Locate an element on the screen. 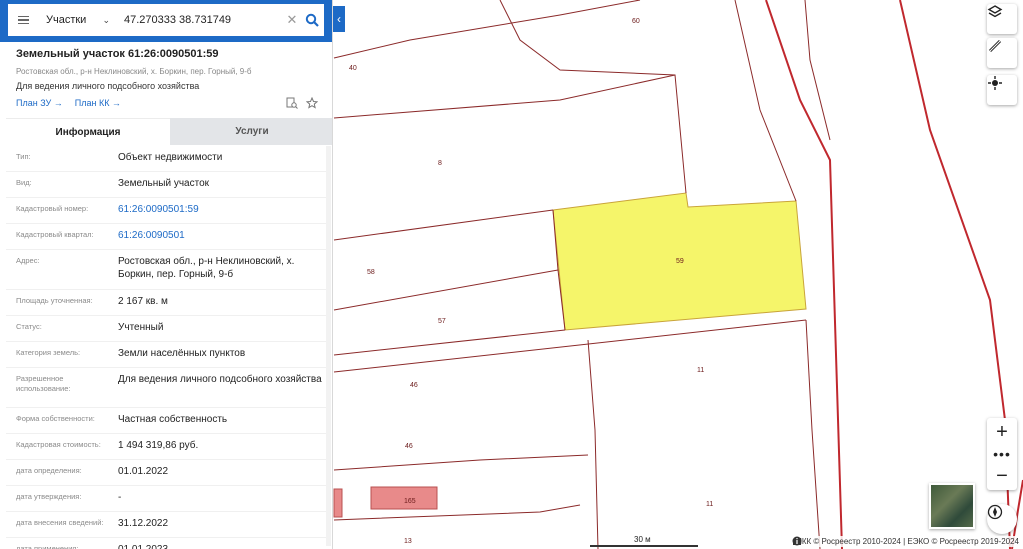 The image size is (1023, 549). more-button: ••• is located at coordinates (1002, 454).